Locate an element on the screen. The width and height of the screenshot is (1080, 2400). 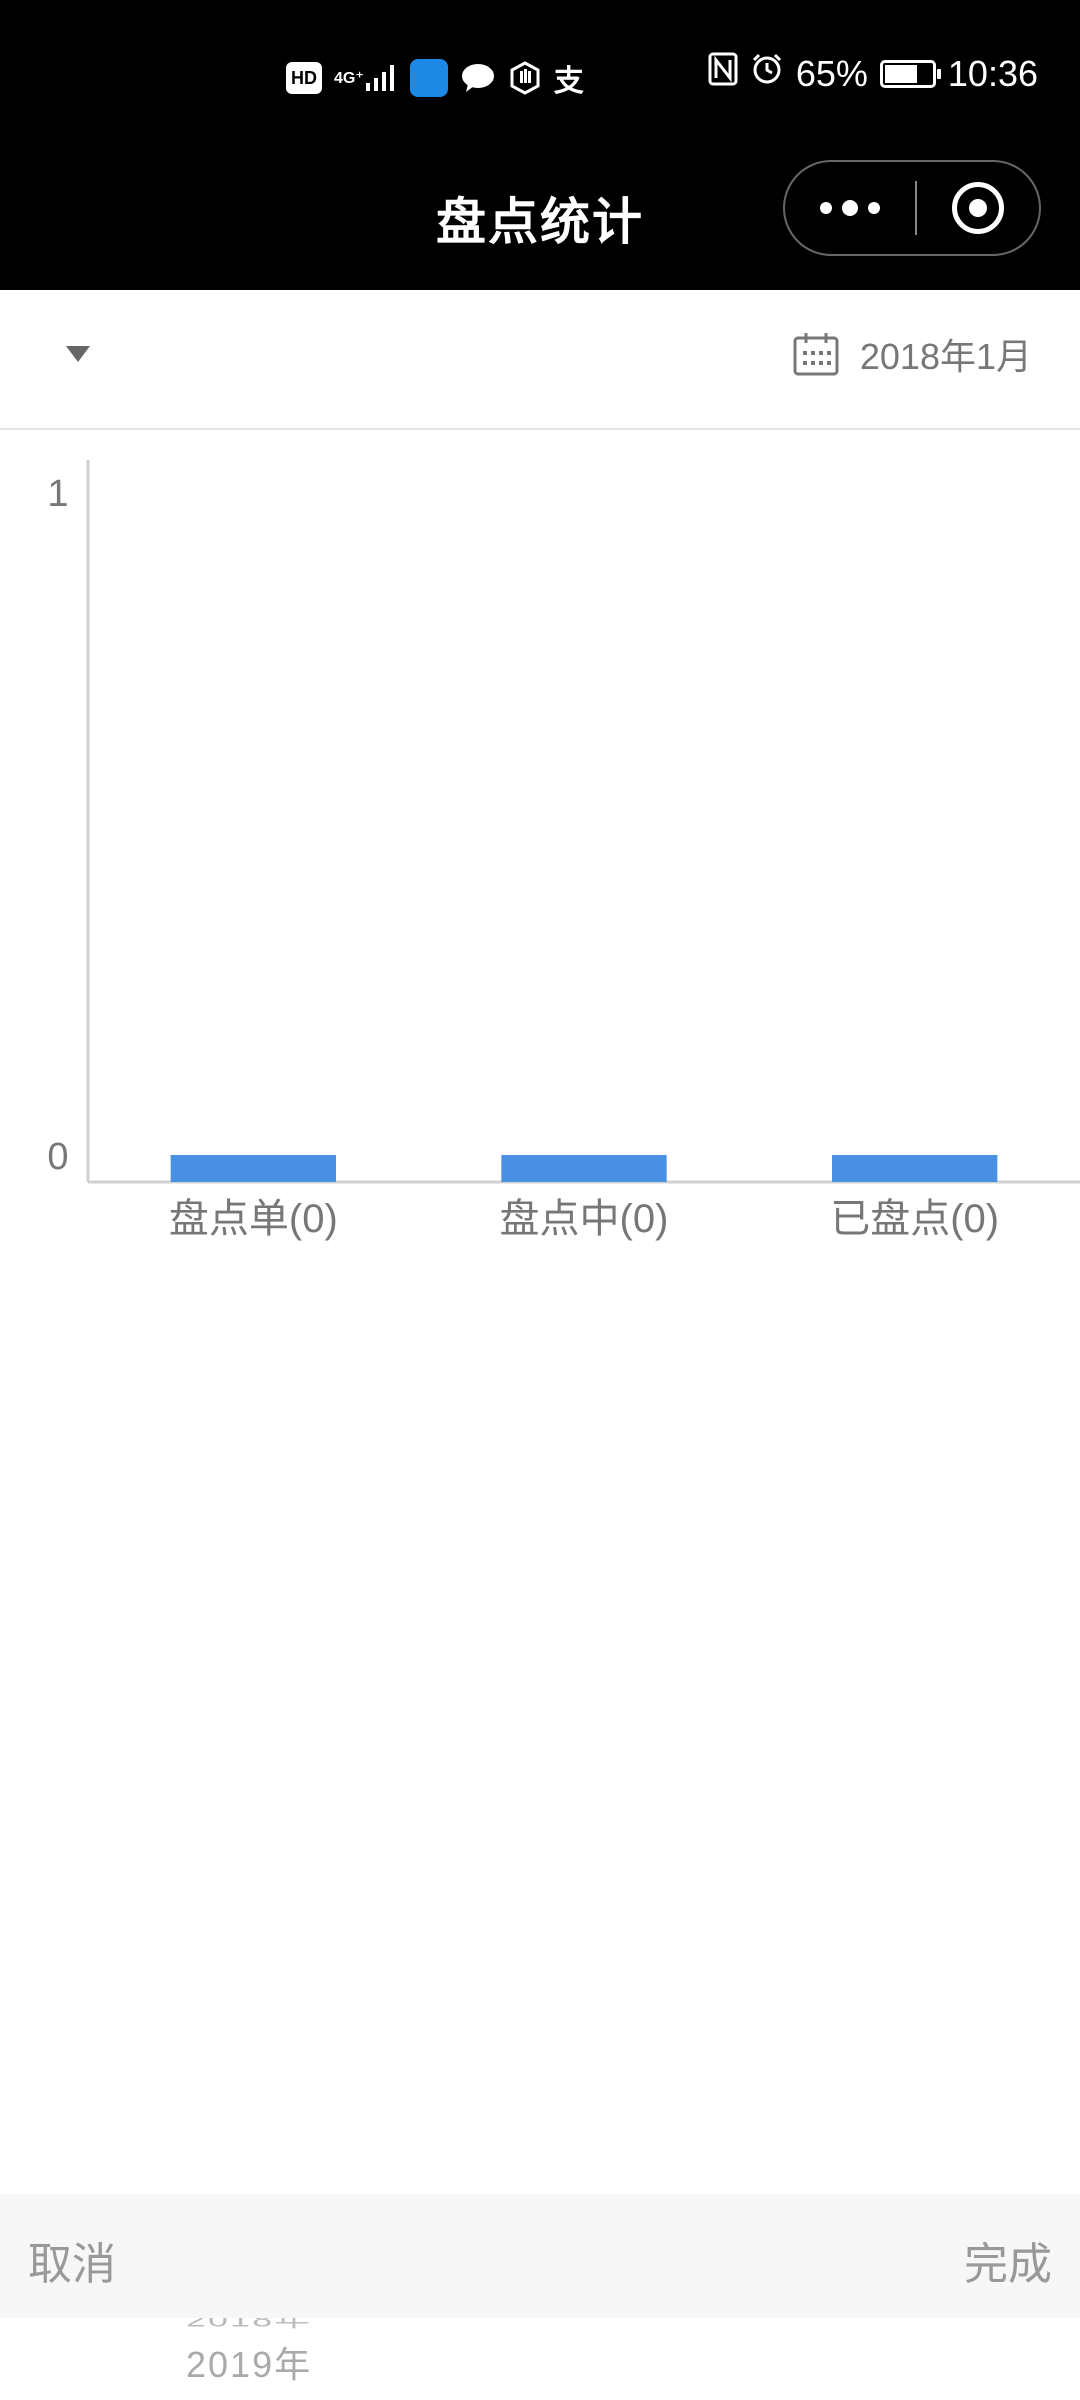
more-dots-icon-center is located at coordinates (850, 208).